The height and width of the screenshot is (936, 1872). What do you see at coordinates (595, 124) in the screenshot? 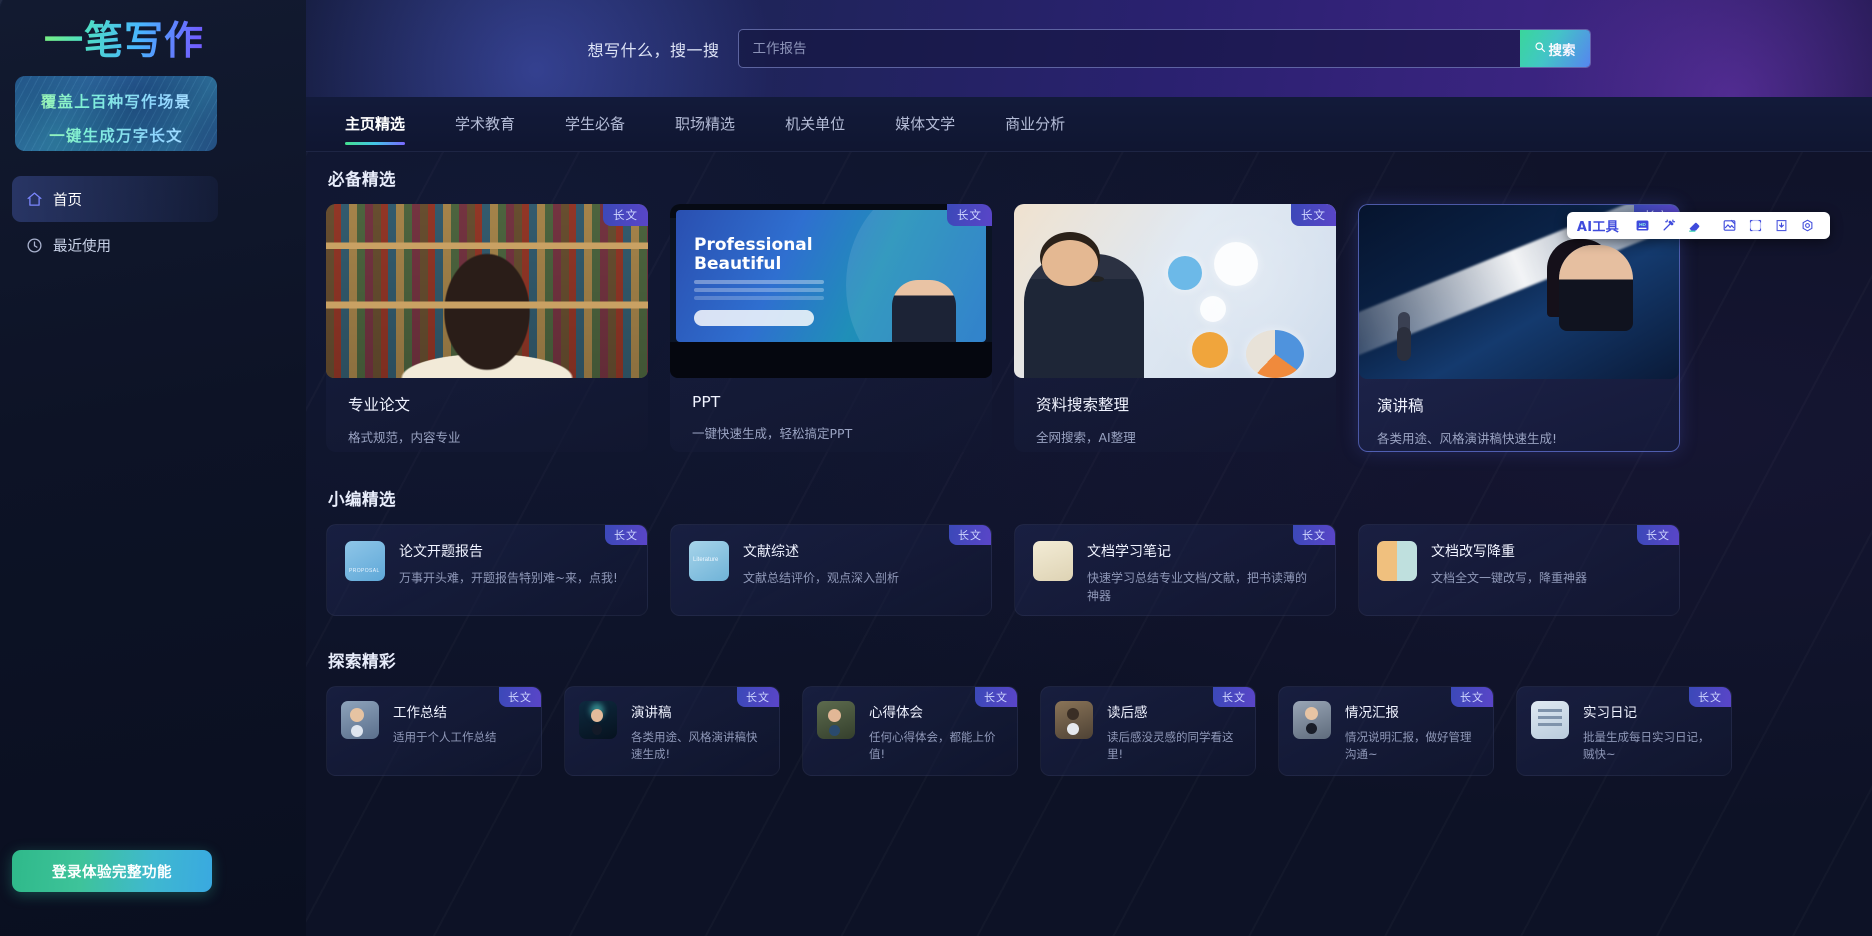
I see `tab-student: 学生必备` at bounding box center [595, 124].